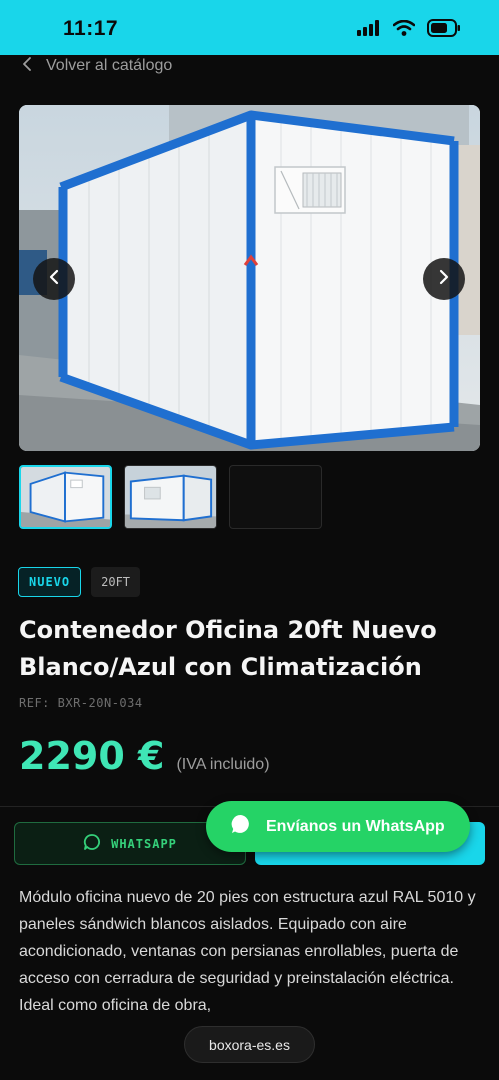 The image size is (499, 1080). I want to click on back-to-catalog-link: Volver al catálogo, so click(97, 66).